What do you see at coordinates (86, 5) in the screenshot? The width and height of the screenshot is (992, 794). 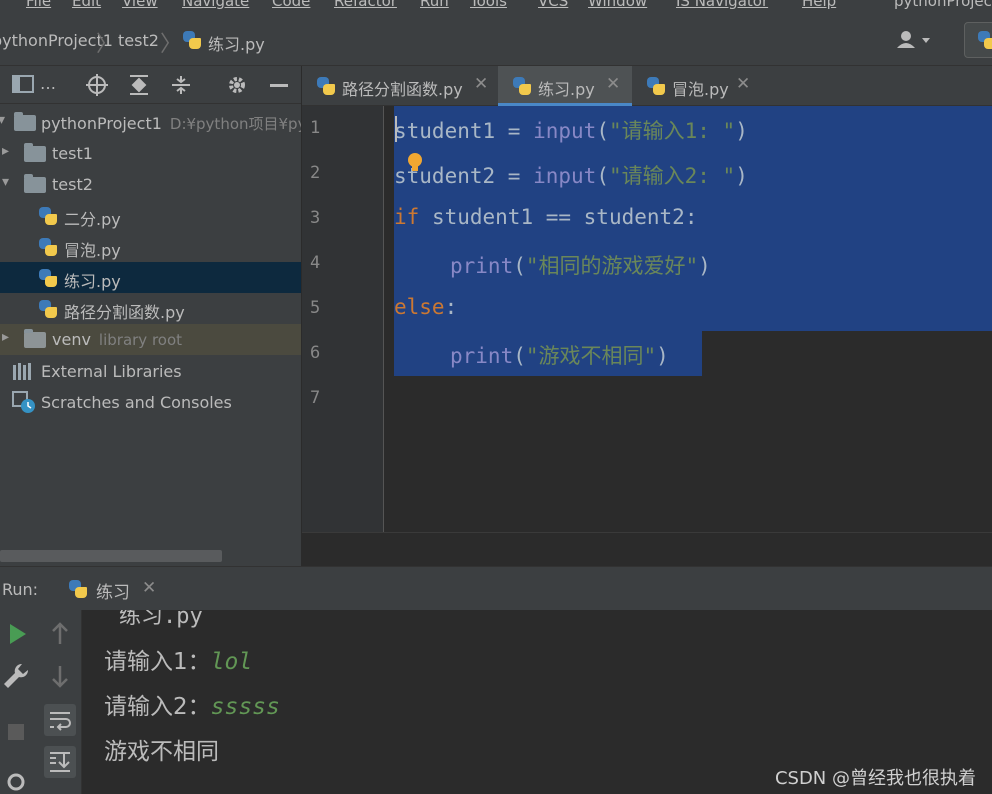 I see `menu-edit: Edit` at bounding box center [86, 5].